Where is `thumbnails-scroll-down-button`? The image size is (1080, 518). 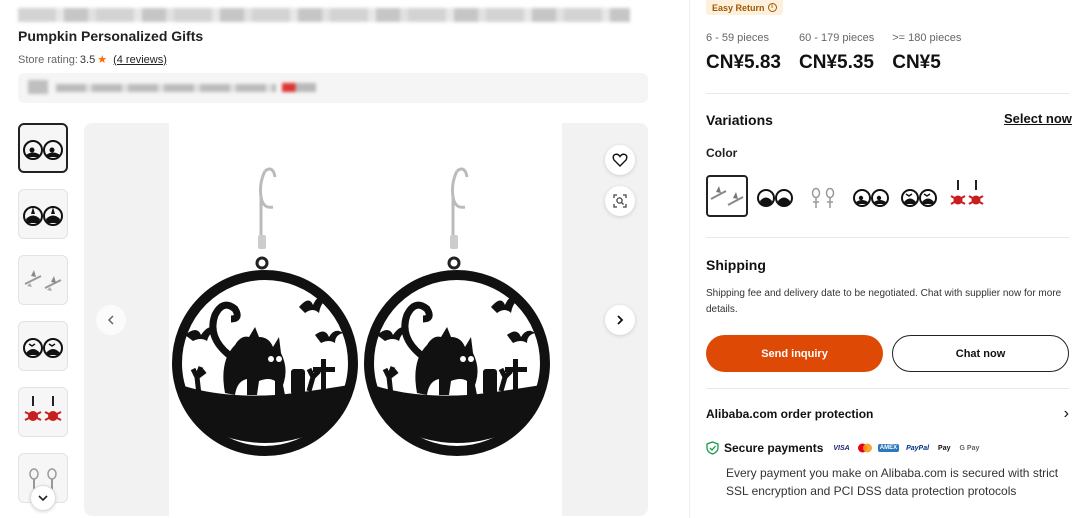
thumbnails-scroll-down-button is located at coordinates (43, 498).